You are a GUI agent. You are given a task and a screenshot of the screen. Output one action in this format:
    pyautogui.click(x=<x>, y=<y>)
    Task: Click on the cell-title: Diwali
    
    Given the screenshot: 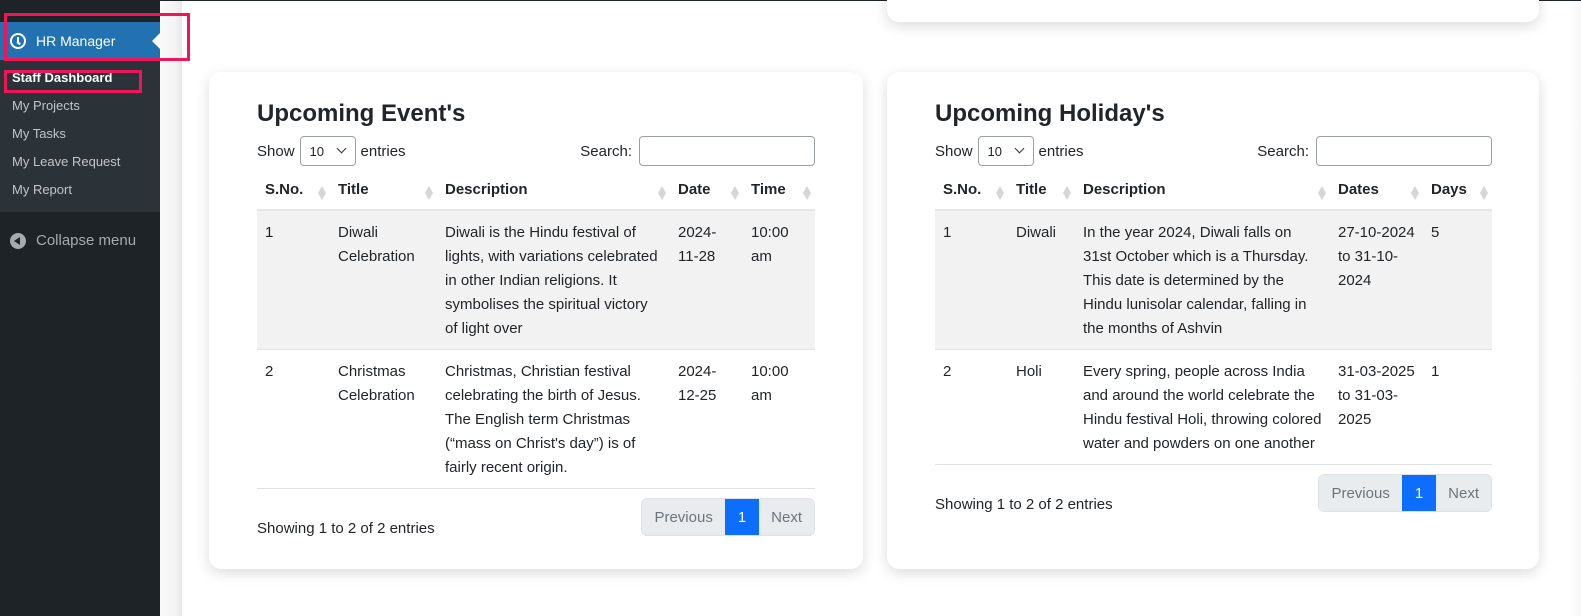 What is the action you would take?
    pyautogui.click(x=1041, y=280)
    